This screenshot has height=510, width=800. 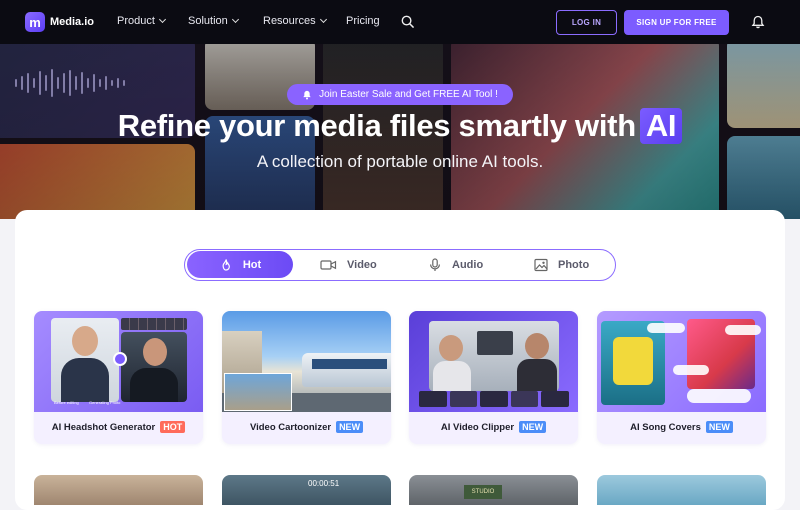 What do you see at coordinates (252, 264) in the screenshot?
I see `tab-label: Hot` at bounding box center [252, 264].